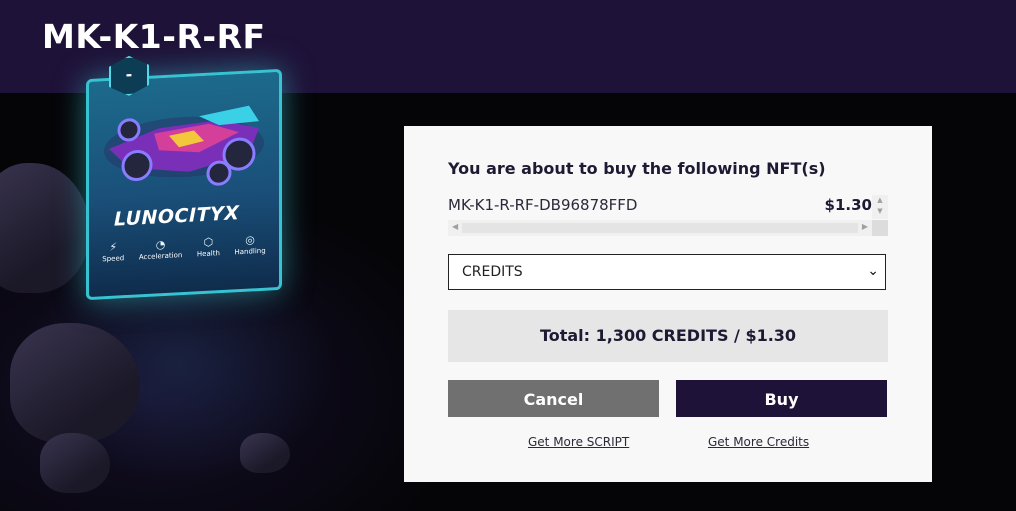 The height and width of the screenshot is (511, 1016). Describe the element at coordinates (865, 226) in the screenshot. I see `scroll-right-icon: ▶` at that location.